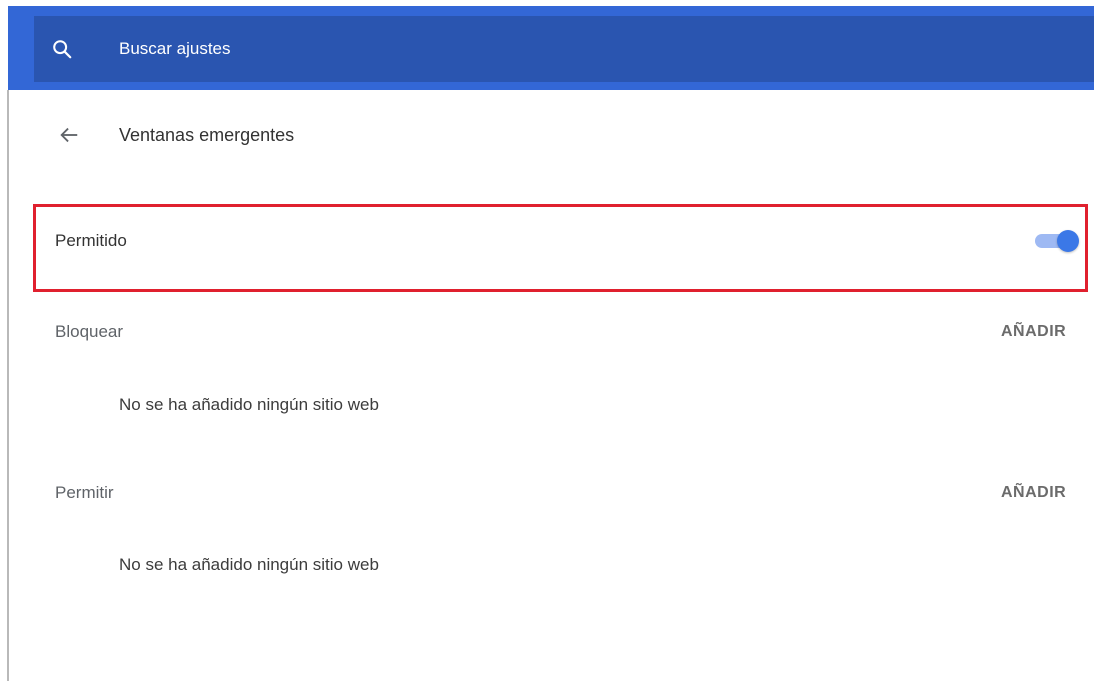  I want to click on popups-toggle, so click(1059, 241).